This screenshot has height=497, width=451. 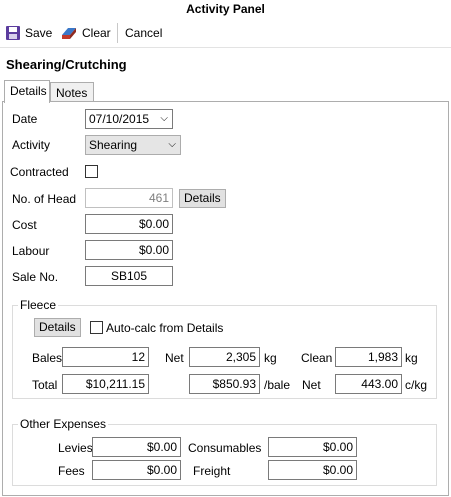 What do you see at coordinates (47, 358) in the screenshot?
I see `bales-label: Bales` at bounding box center [47, 358].